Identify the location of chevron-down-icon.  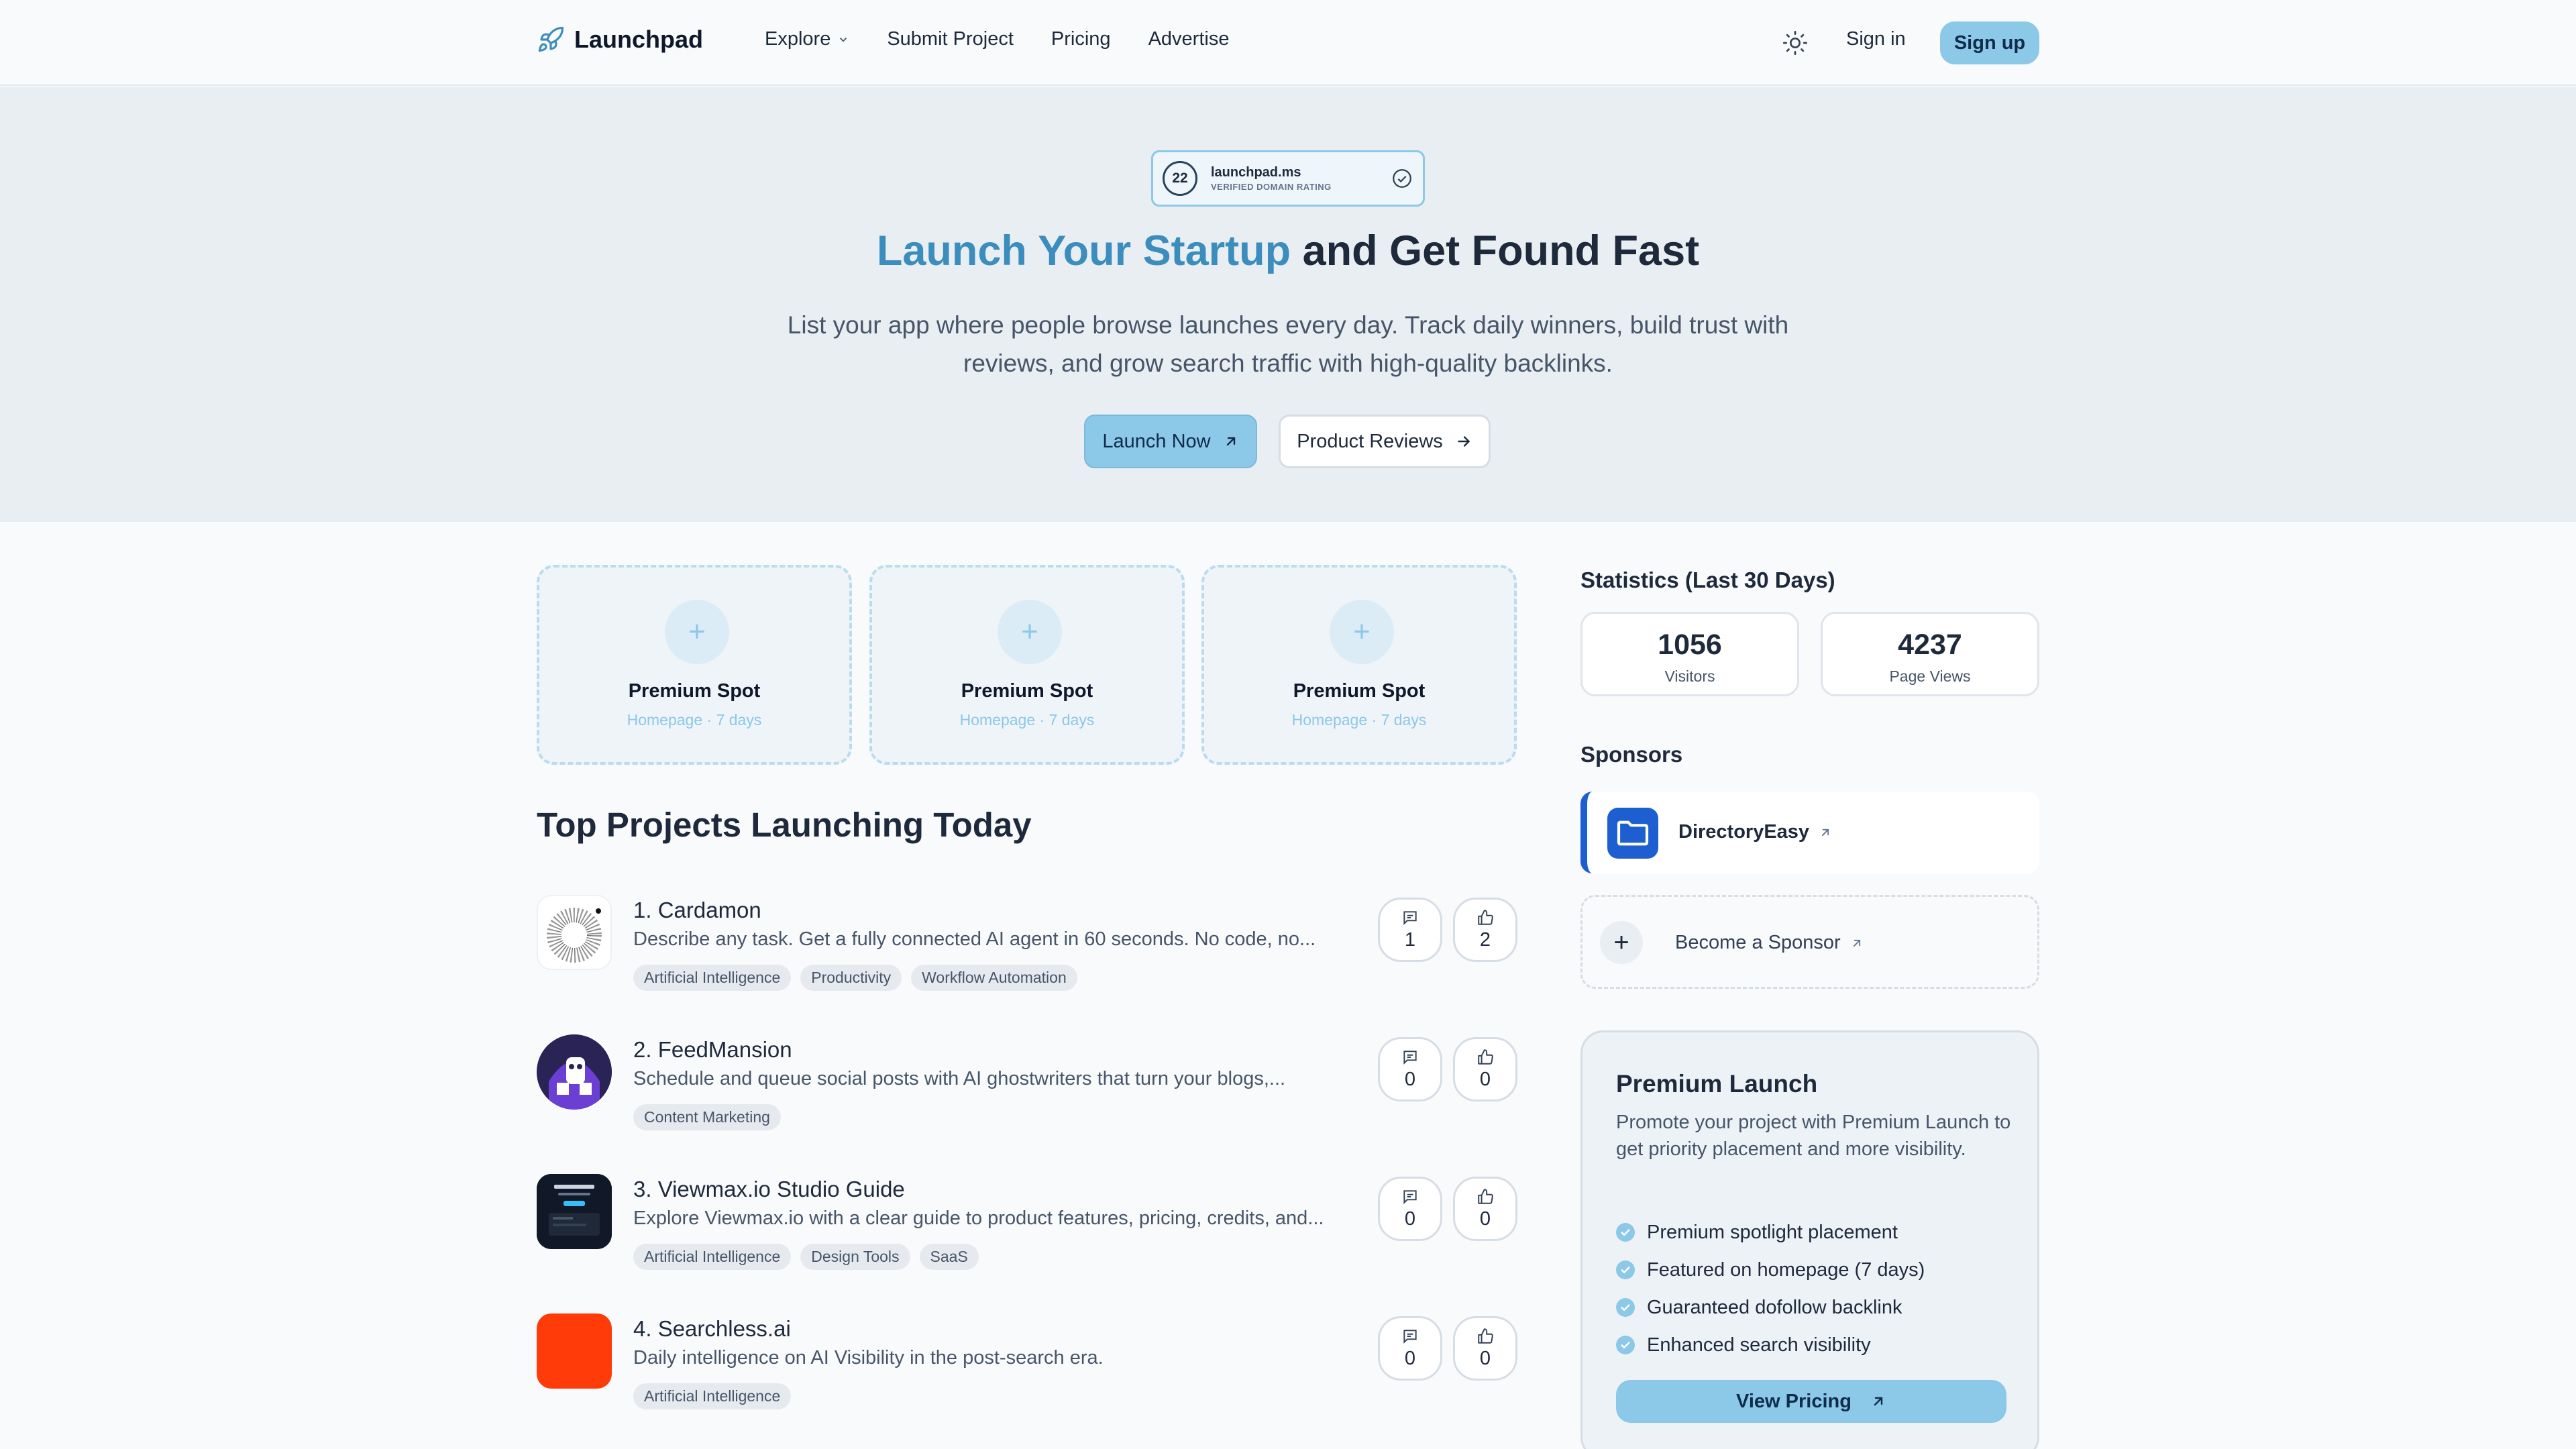
(843, 40).